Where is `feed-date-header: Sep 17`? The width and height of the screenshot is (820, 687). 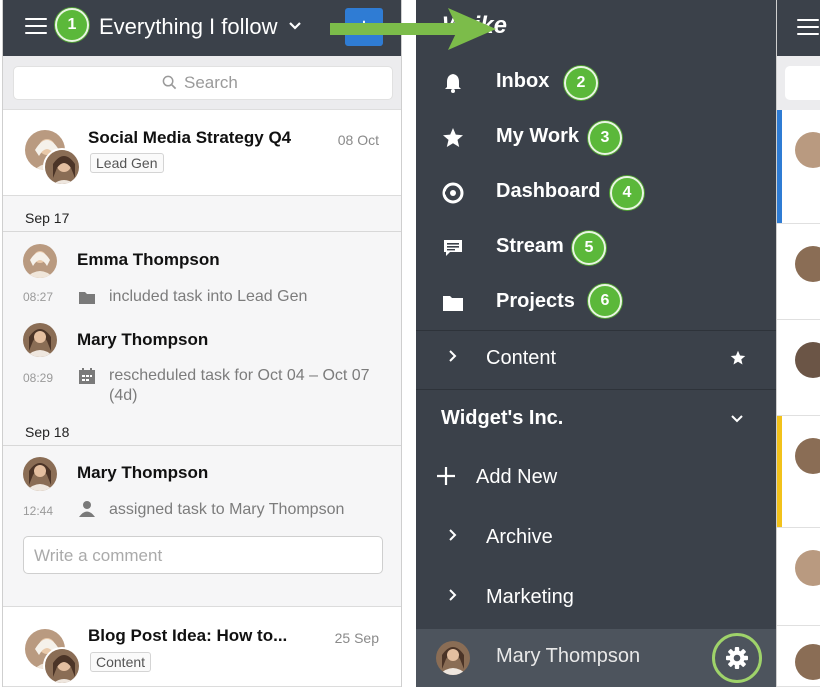 feed-date-header: Sep 17 is located at coordinates (202, 219).